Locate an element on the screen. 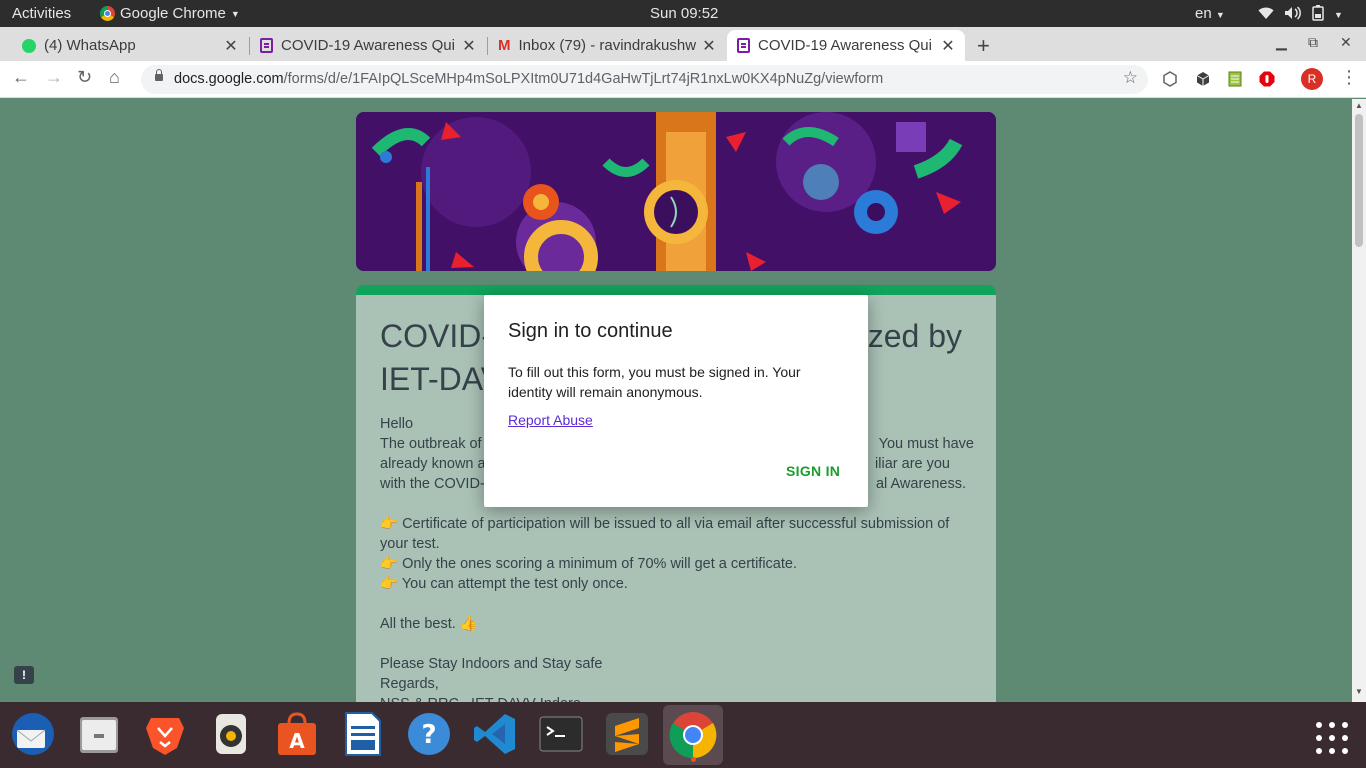 The height and width of the screenshot is (768, 1366). show-applications-icon is located at coordinates (1332, 738).